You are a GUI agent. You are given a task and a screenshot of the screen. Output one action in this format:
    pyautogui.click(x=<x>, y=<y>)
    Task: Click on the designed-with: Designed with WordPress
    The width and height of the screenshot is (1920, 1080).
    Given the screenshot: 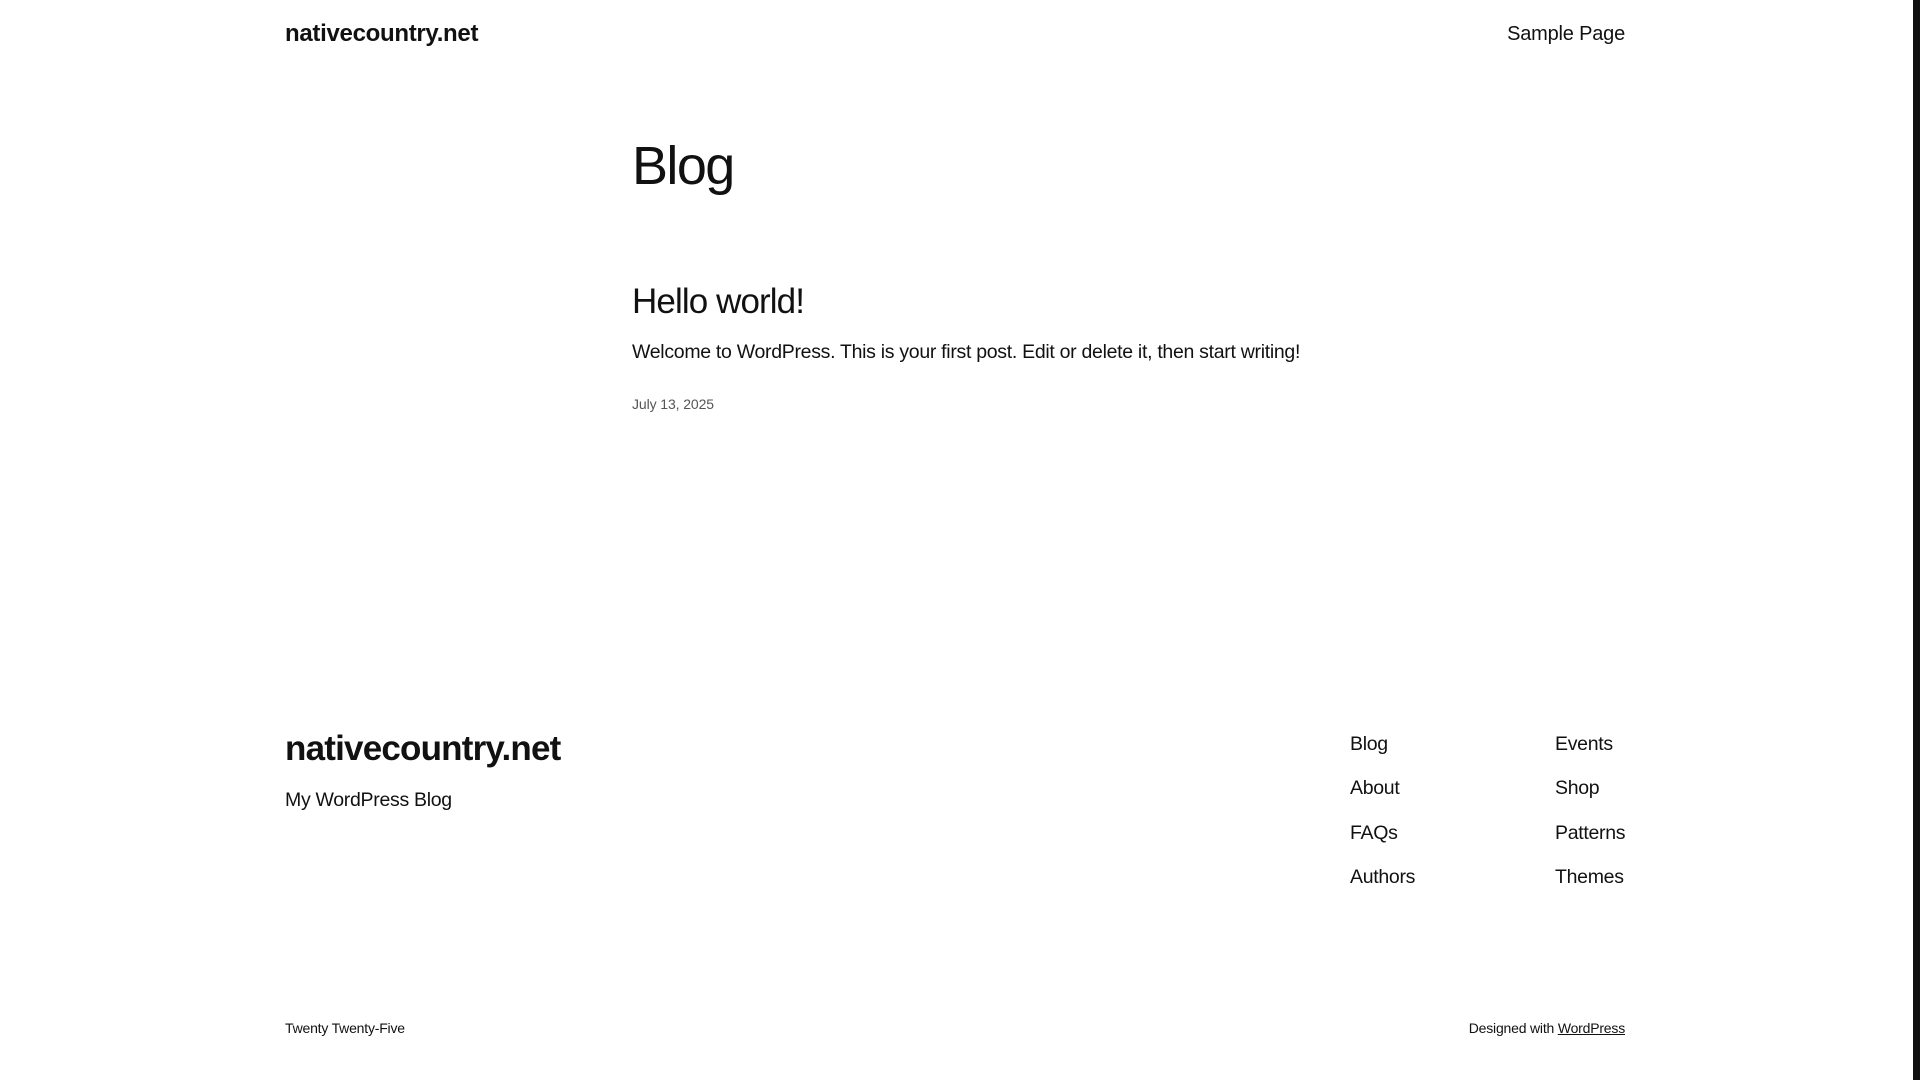 What is the action you would take?
    pyautogui.click(x=1547, y=1028)
    